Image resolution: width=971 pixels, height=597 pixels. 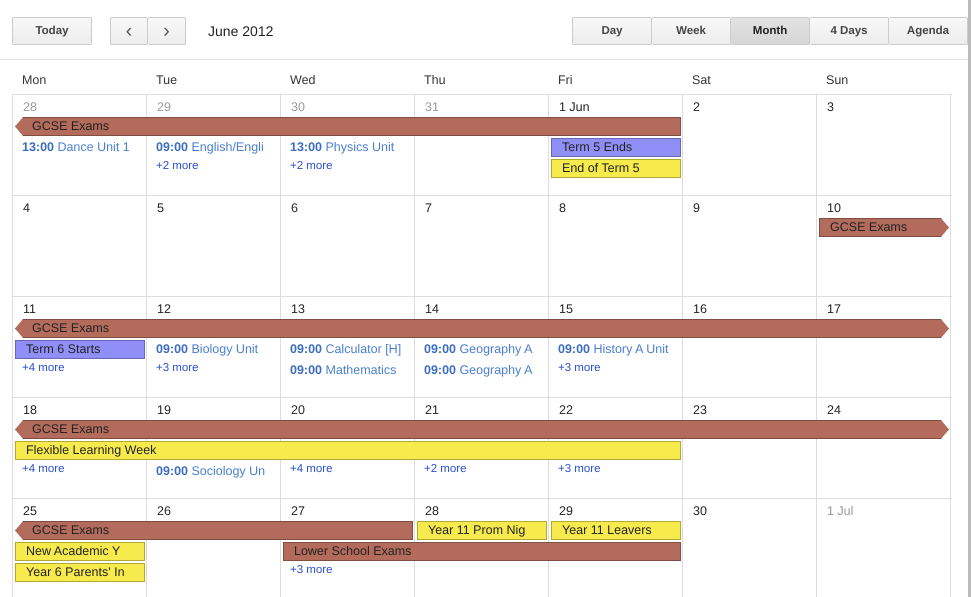 I want to click on day-number: 6, so click(x=294, y=208).